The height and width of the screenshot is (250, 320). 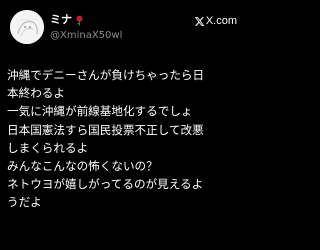 I want to click on post-line: みんなこんなの怖くないの？, so click(x=82, y=166).